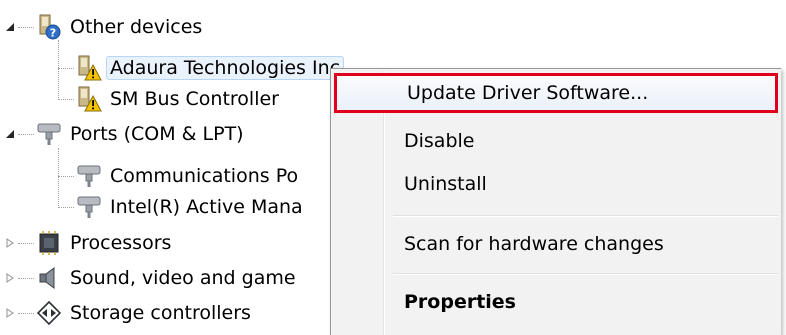 The width and height of the screenshot is (786, 335). I want to click on tree-item-intel-active-management: Intel(R) Active Mana, so click(189, 207).